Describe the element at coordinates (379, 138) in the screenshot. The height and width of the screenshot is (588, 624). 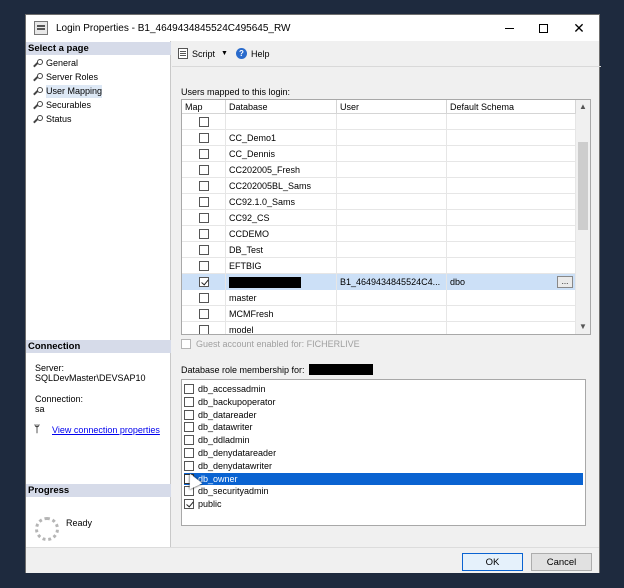
I see `table-row: CC_Demo1` at that location.